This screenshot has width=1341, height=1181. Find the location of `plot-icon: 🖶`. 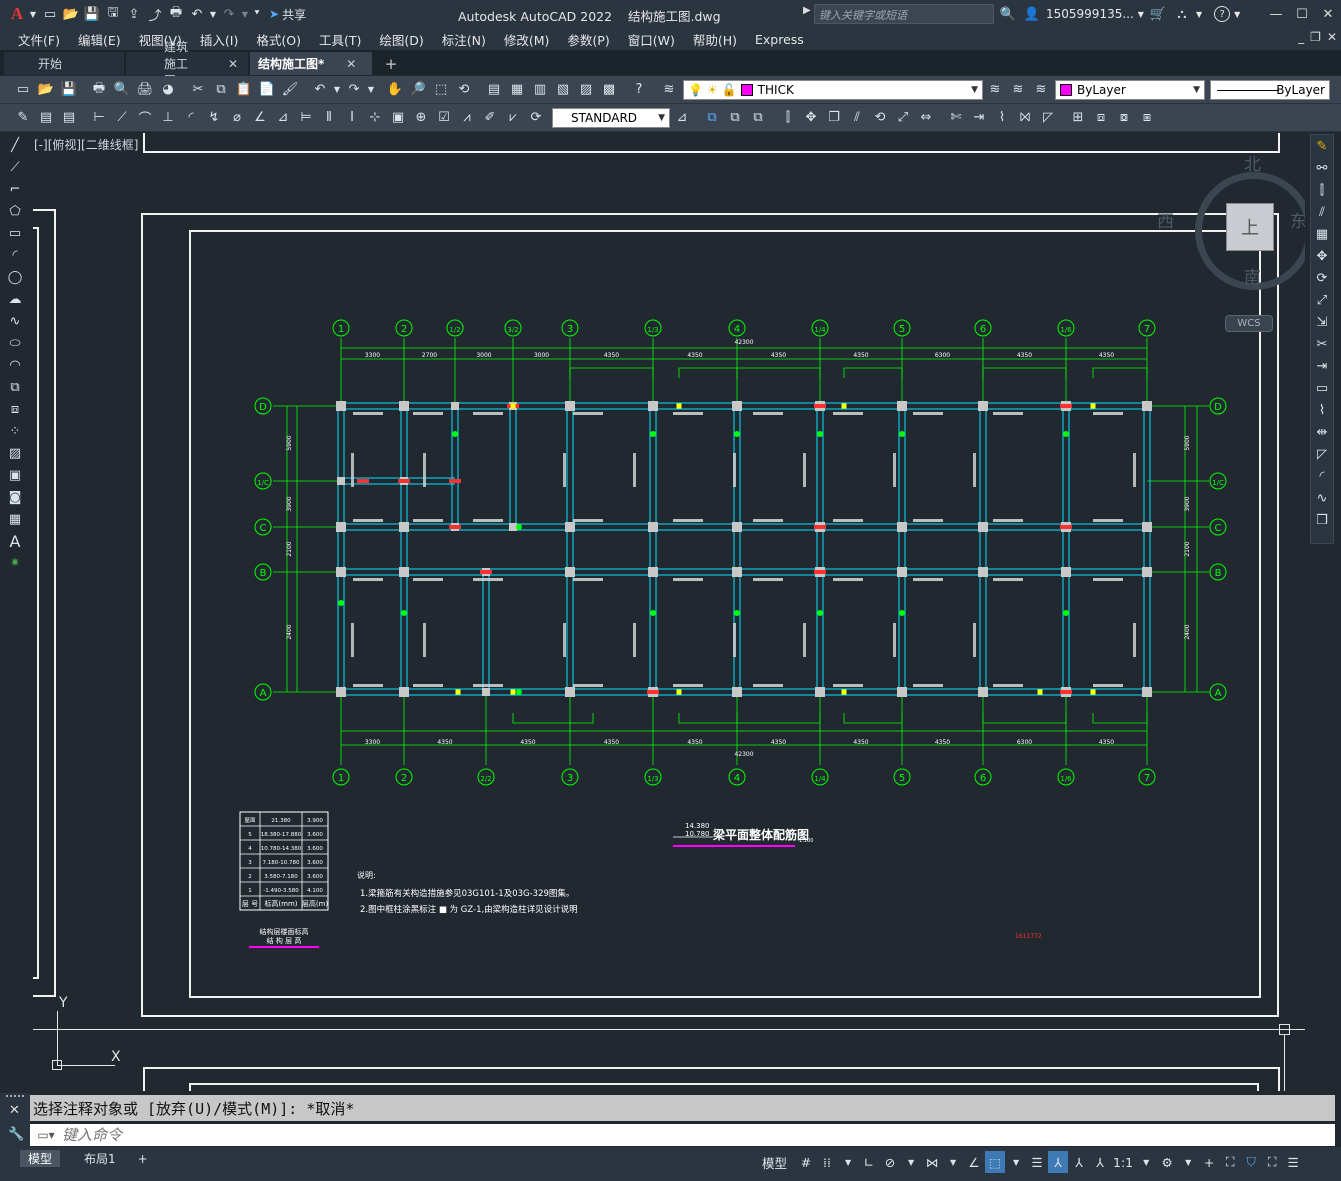

plot-icon: 🖶 is located at coordinates (176, 14).